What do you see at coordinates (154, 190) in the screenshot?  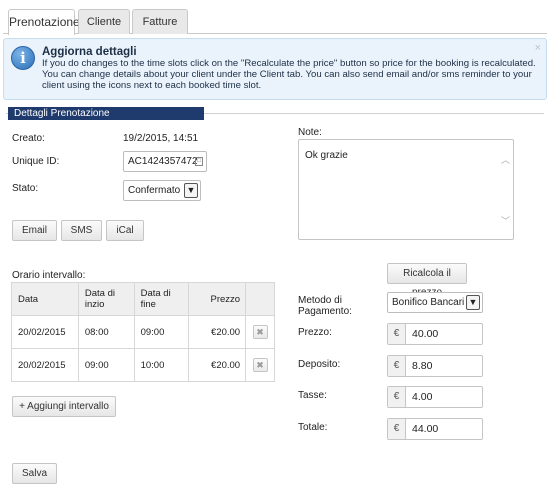 I see `status-value: Confermato` at bounding box center [154, 190].